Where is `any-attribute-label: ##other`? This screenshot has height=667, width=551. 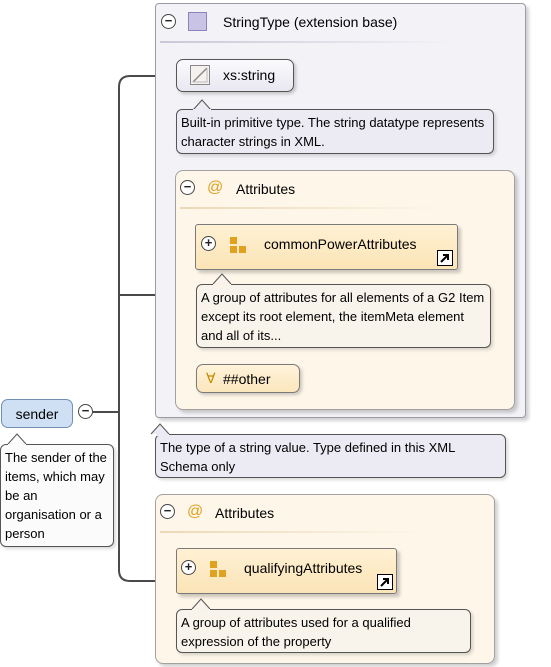
any-attribute-label: ##other is located at coordinates (247, 379).